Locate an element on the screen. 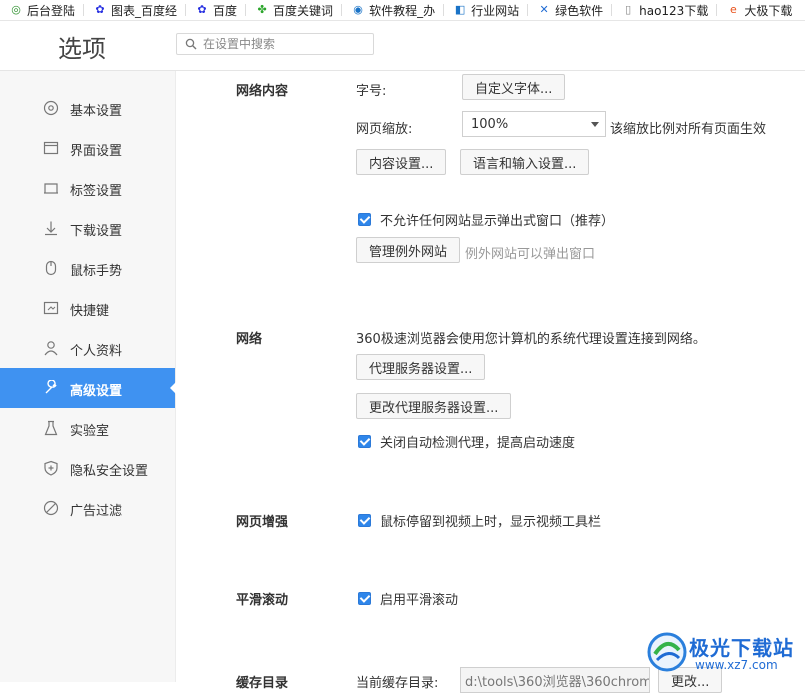  sidebar-item-tab: 标签设置 is located at coordinates (87, 188).